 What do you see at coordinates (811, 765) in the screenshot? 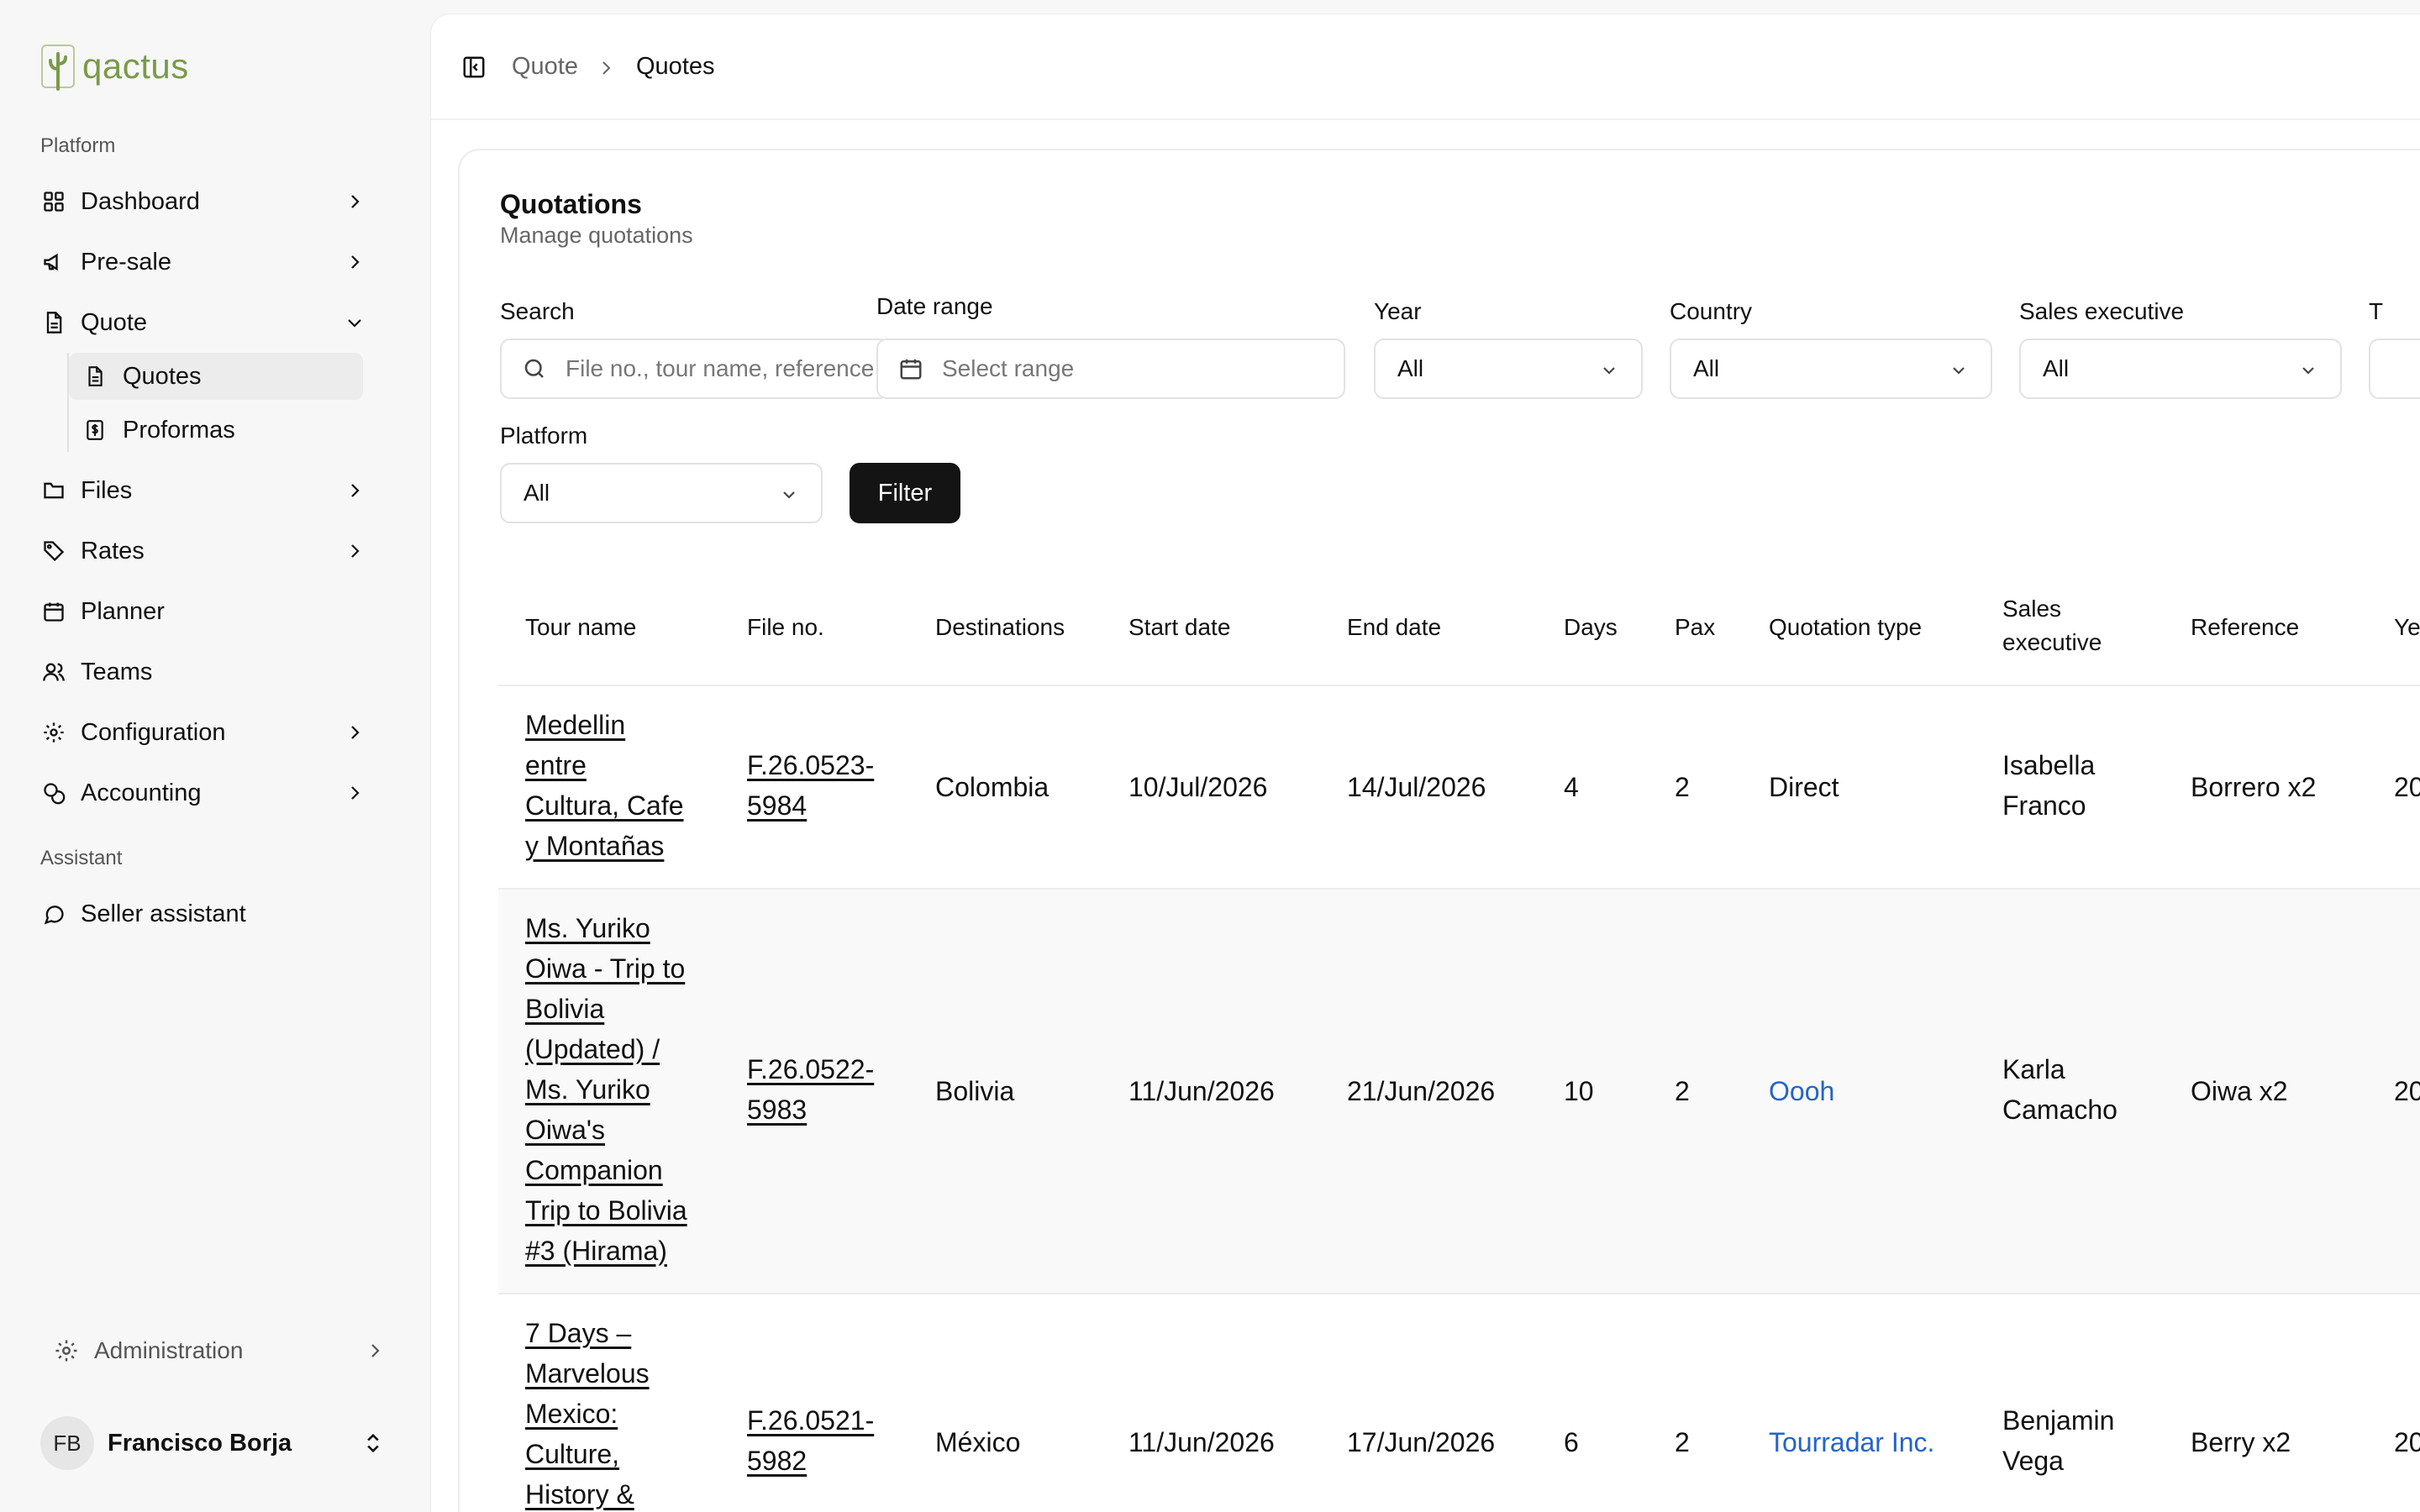
I see `file-no-line: F.26.0523-` at bounding box center [811, 765].